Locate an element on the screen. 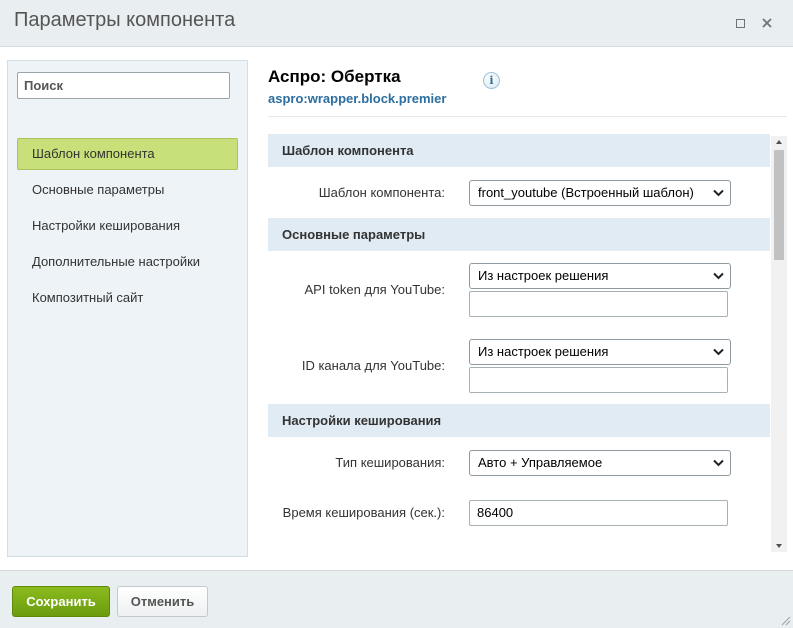 This screenshot has height=628, width=793. title-bar: Параметры компонента is located at coordinates (396, 23).